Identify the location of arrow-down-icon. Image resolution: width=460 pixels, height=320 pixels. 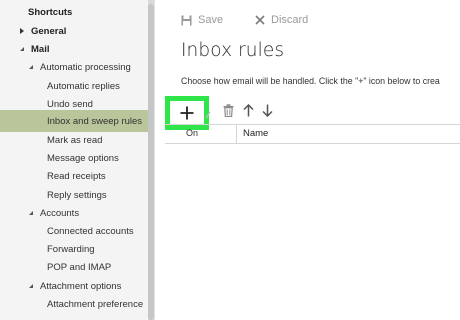
(267, 110).